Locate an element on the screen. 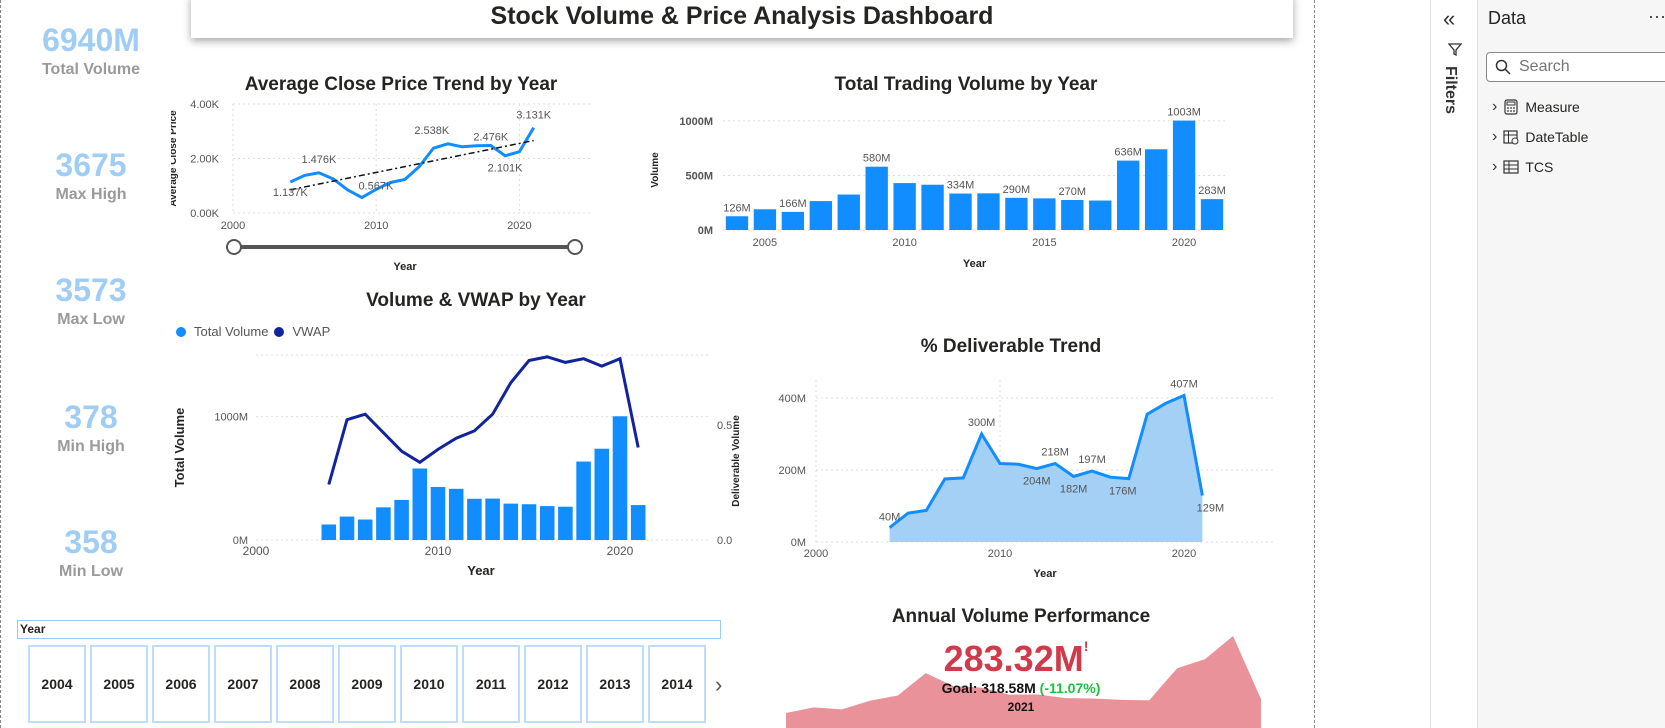 The width and height of the screenshot is (1665, 728). year-tile-2004: 2004 is located at coordinates (57, 684).